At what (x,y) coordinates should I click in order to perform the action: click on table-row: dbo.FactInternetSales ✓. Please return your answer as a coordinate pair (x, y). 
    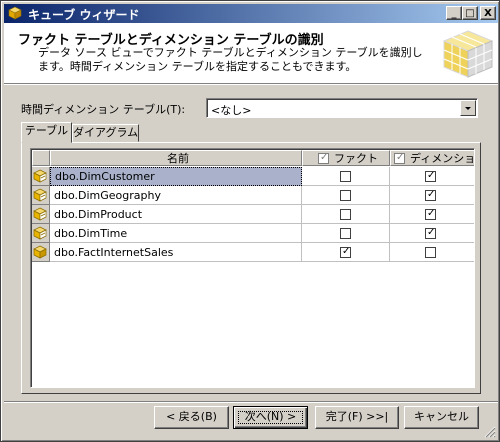
    Looking at the image, I should click on (253, 252).